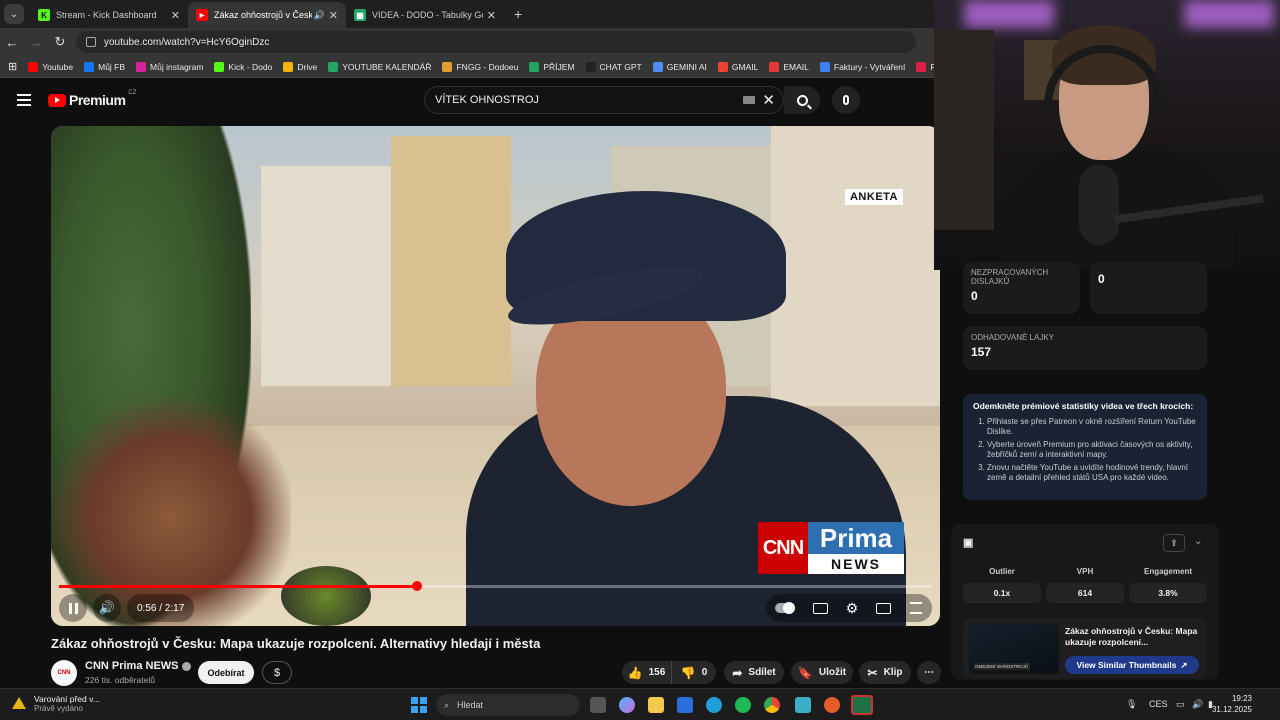 The width and height of the screenshot is (1280, 720). Describe the element at coordinates (60, 42) in the screenshot. I see `reload-icon: ↻` at that location.